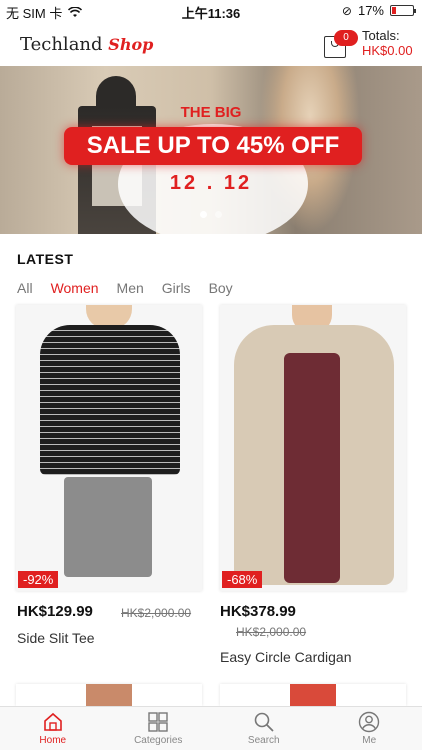  Describe the element at coordinates (130, 288) in the screenshot. I see `tab-men: Men` at that location.